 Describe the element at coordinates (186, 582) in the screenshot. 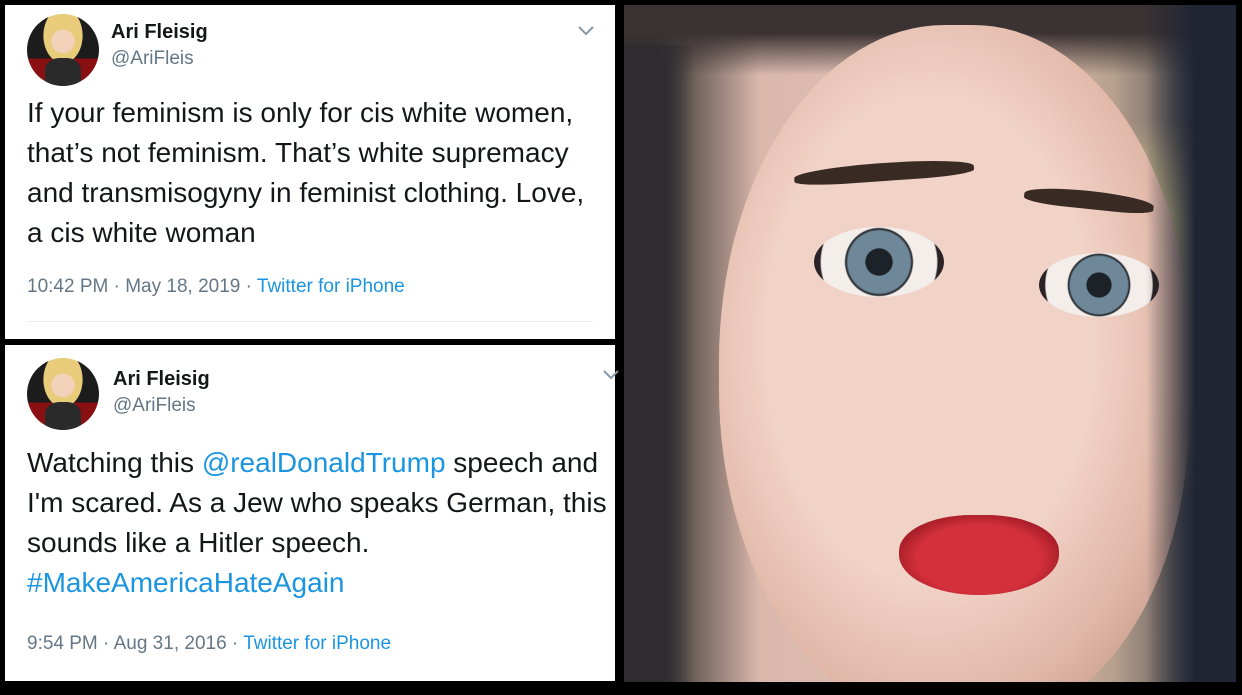

I see `hashtag-link: #MakeAmericaHateAgain` at that location.